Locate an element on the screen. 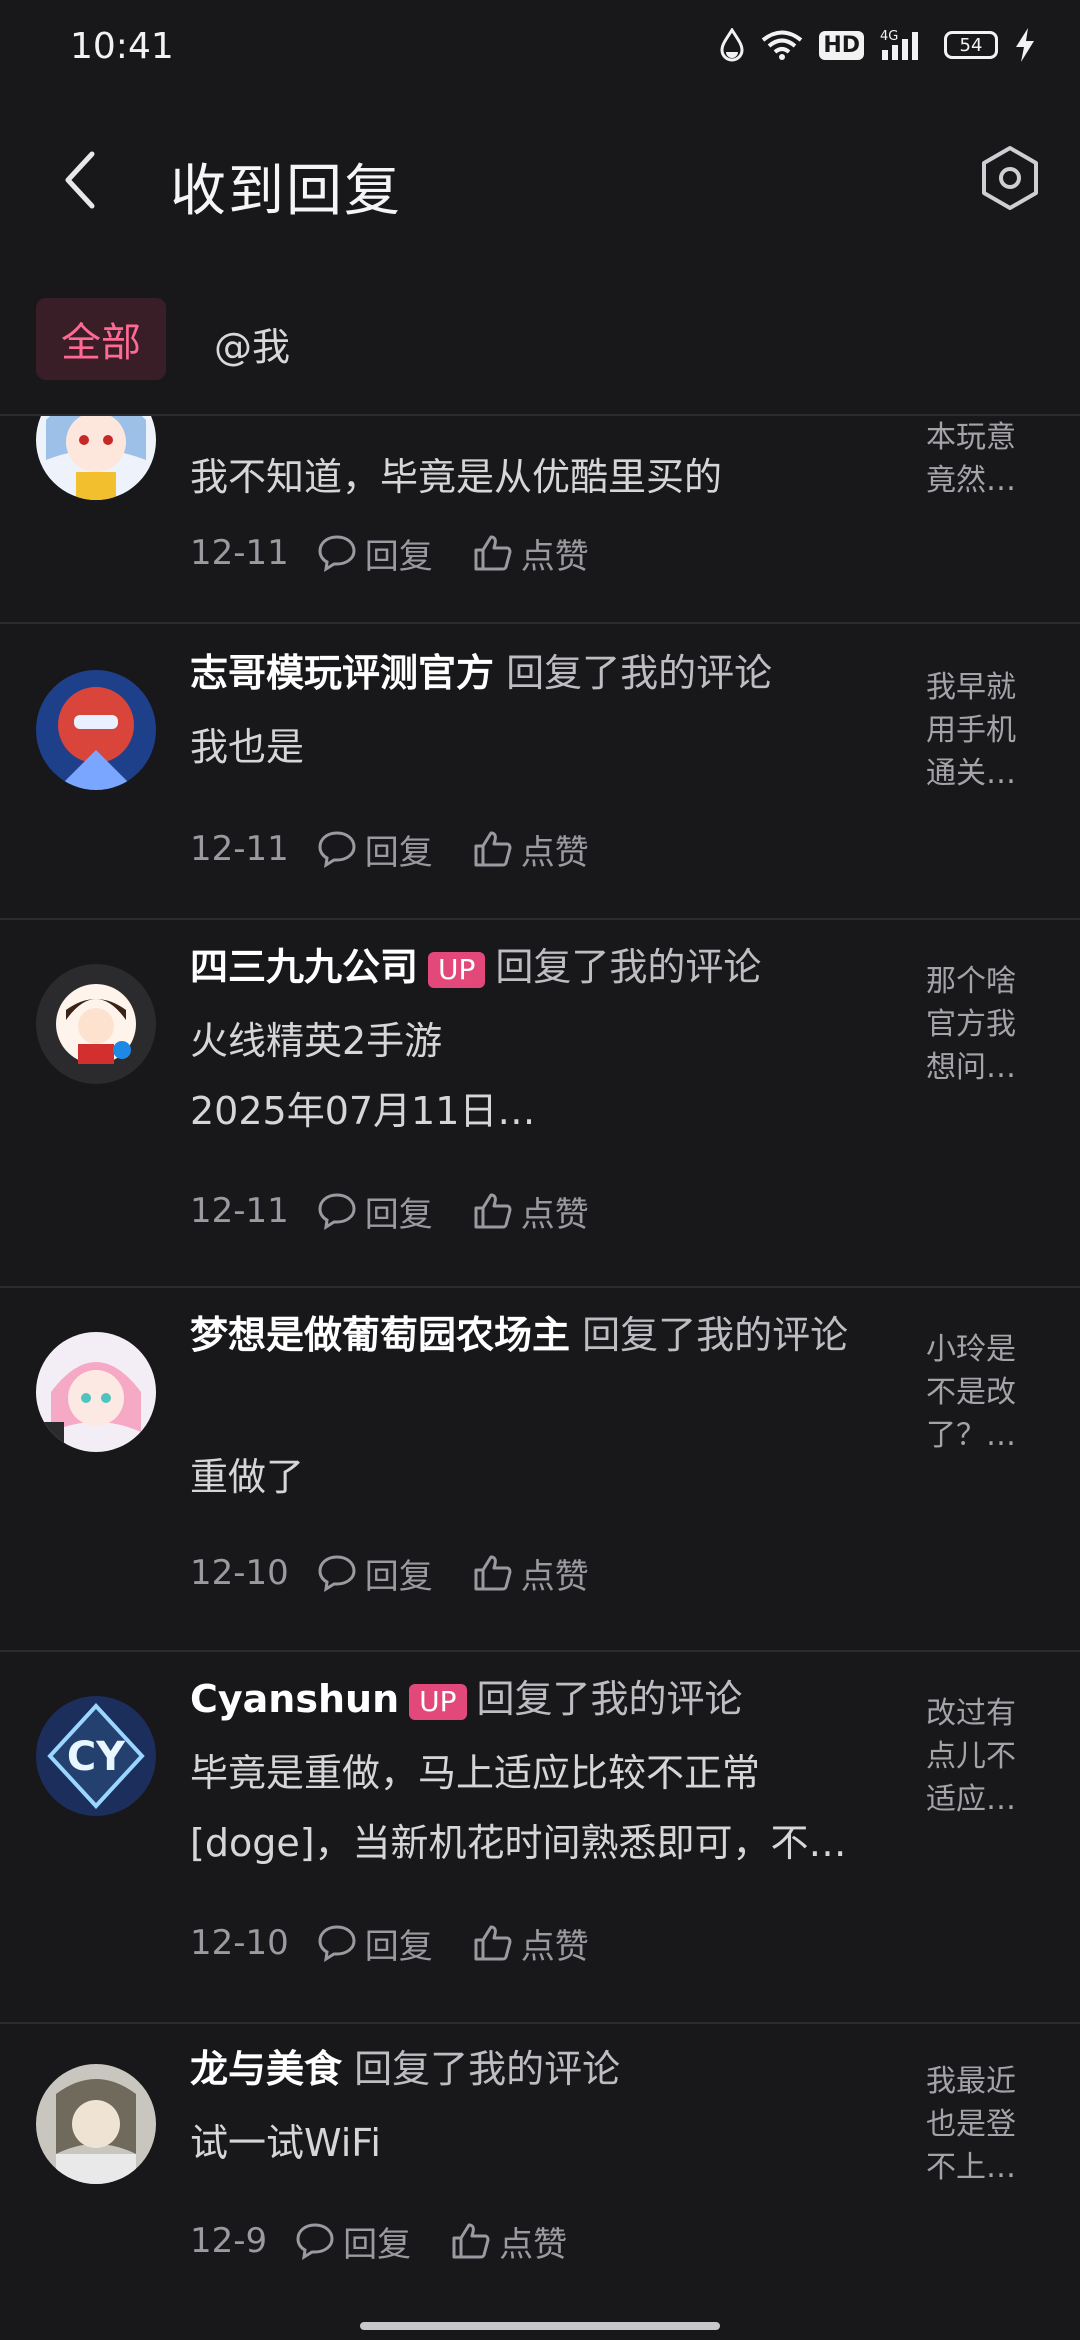 This screenshot has height=2340, width=1080. user-name: 志哥模玩评测官方 is located at coordinates (342, 673).